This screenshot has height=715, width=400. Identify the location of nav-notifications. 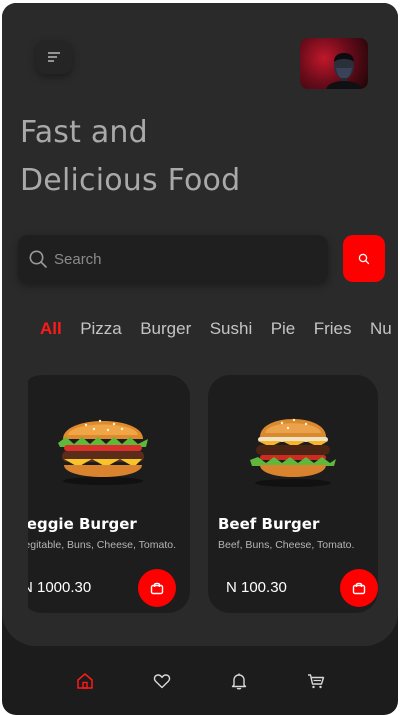
(239, 681).